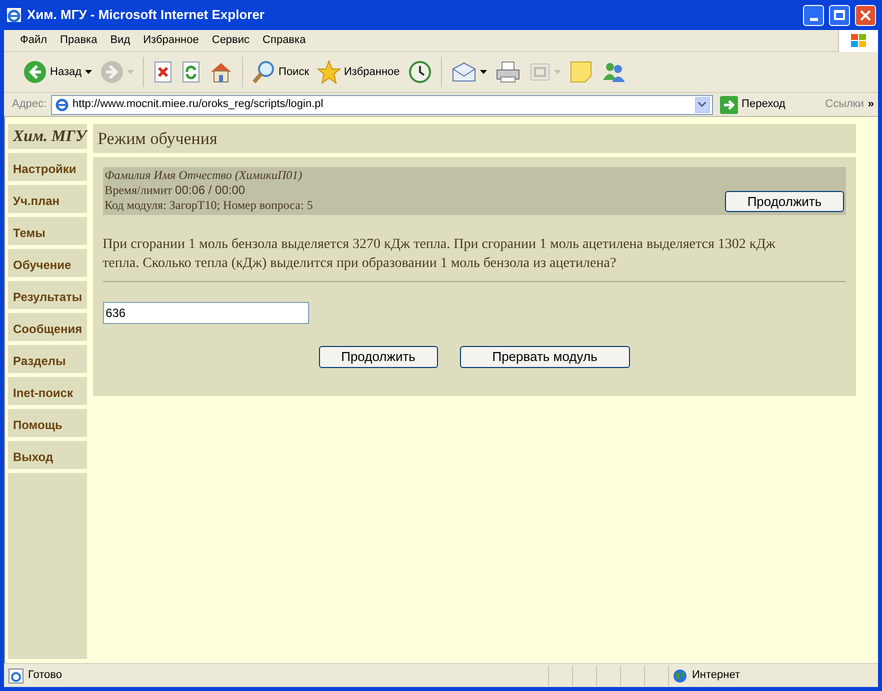  I want to click on caret-icon, so click(702, 104).